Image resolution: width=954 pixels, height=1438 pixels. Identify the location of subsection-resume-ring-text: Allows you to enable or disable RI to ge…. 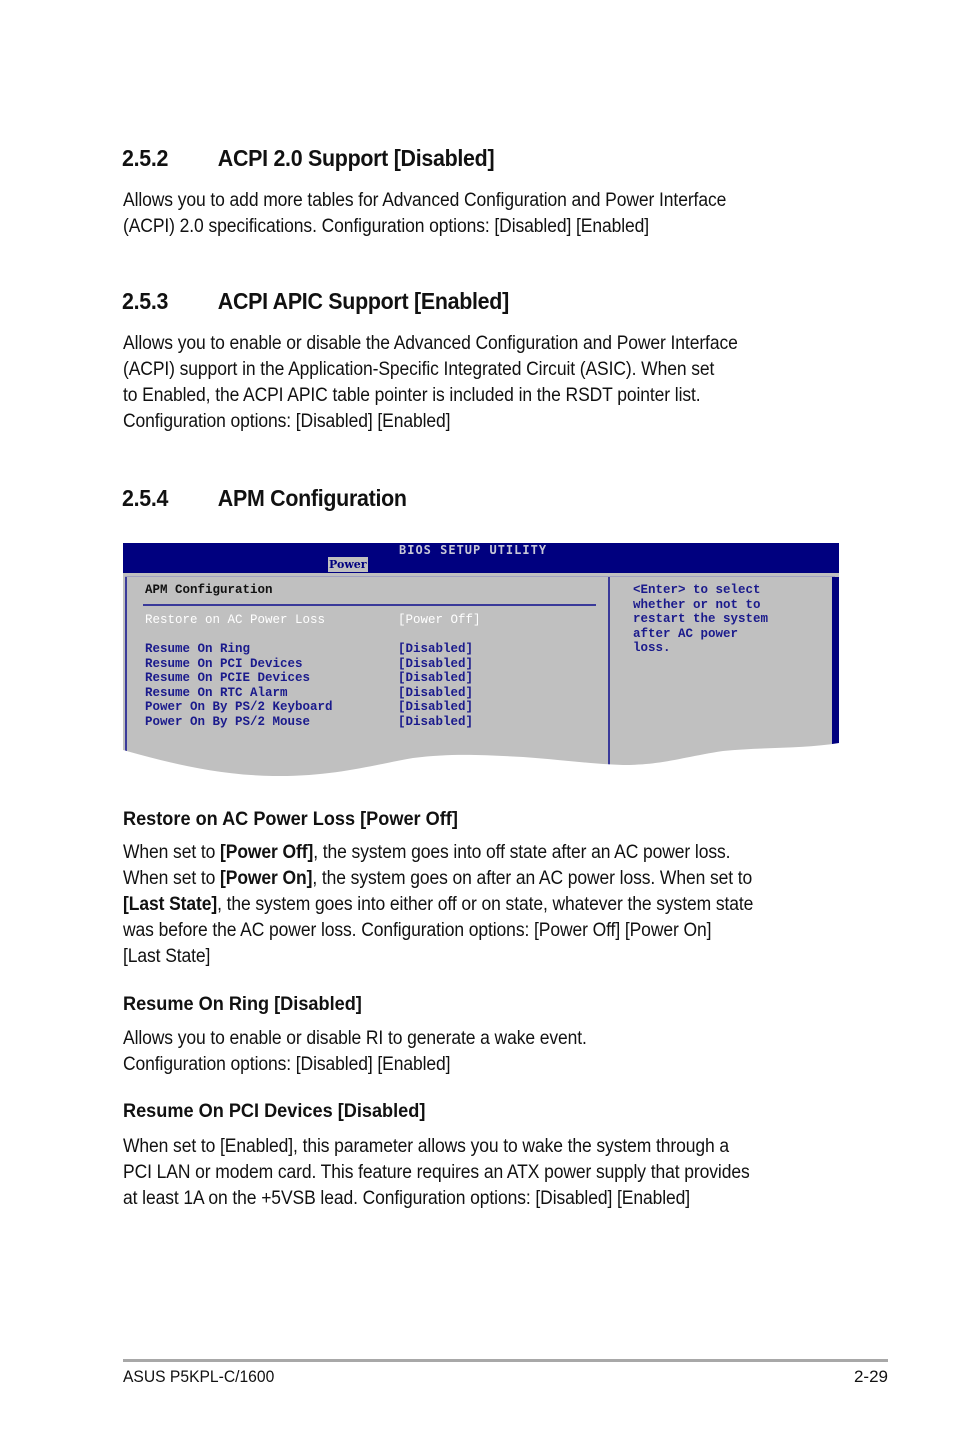
(355, 1051).